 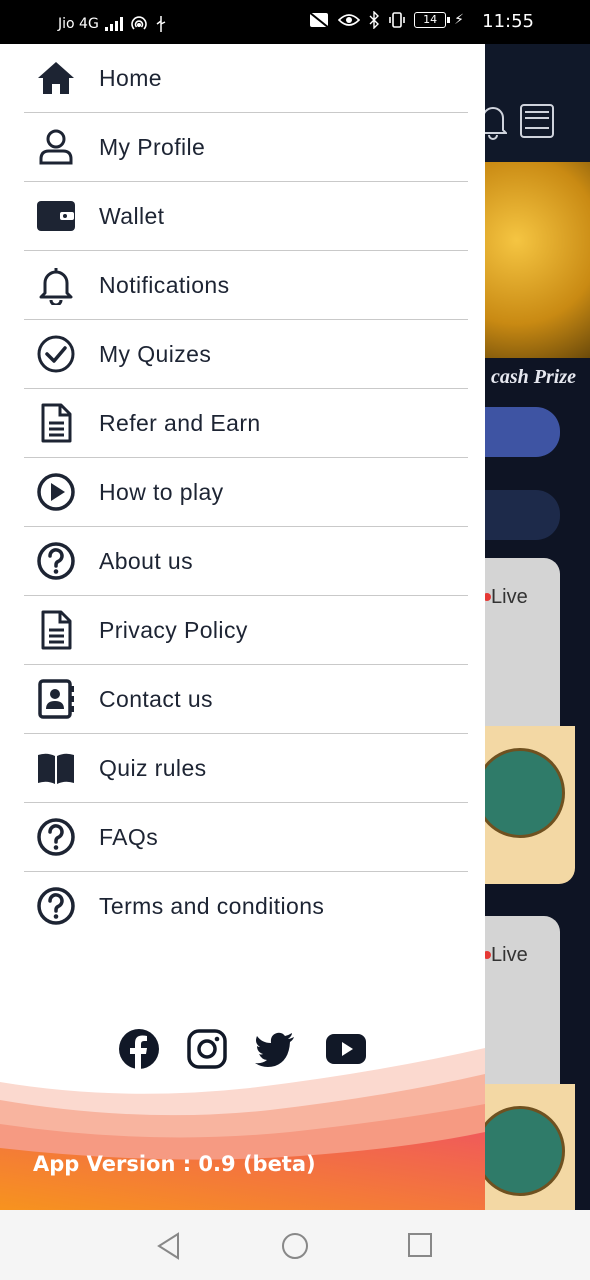 What do you see at coordinates (374, 20) in the screenshot?
I see `bluetooth-icon` at bounding box center [374, 20].